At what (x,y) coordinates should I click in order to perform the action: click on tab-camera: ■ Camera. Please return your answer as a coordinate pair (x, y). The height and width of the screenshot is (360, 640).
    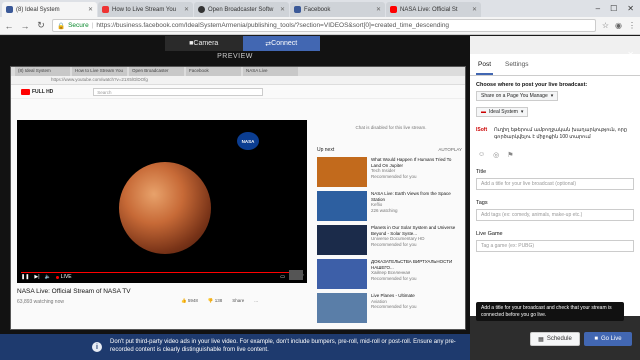
    Looking at the image, I should click on (204, 43).